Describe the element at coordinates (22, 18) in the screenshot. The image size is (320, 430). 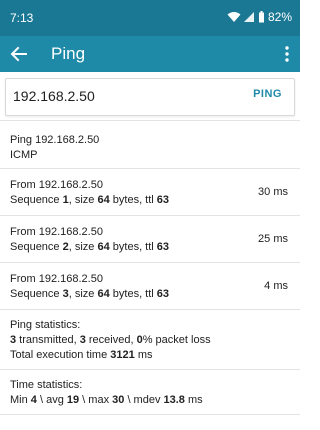
I see `status-time: 7:13` at that location.